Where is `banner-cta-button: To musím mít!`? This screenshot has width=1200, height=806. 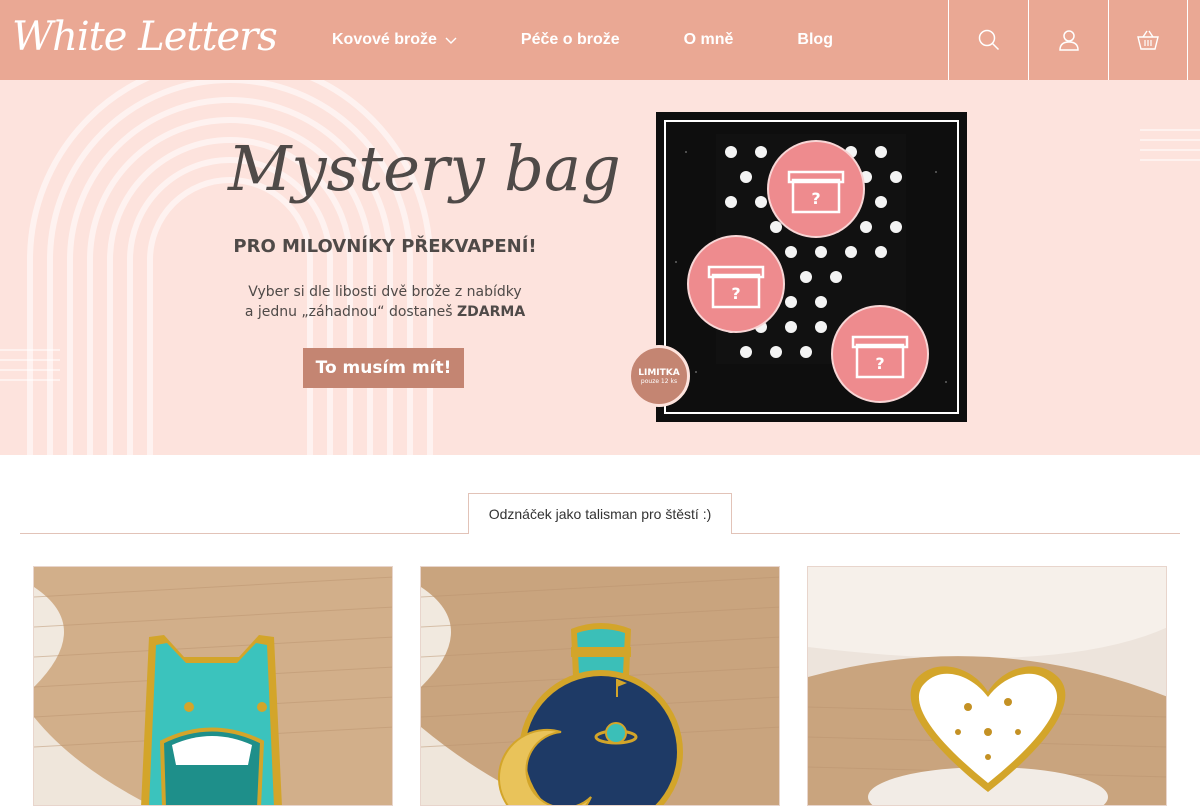
banner-cta-button: To musím mít! is located at coordinates (383, 368).